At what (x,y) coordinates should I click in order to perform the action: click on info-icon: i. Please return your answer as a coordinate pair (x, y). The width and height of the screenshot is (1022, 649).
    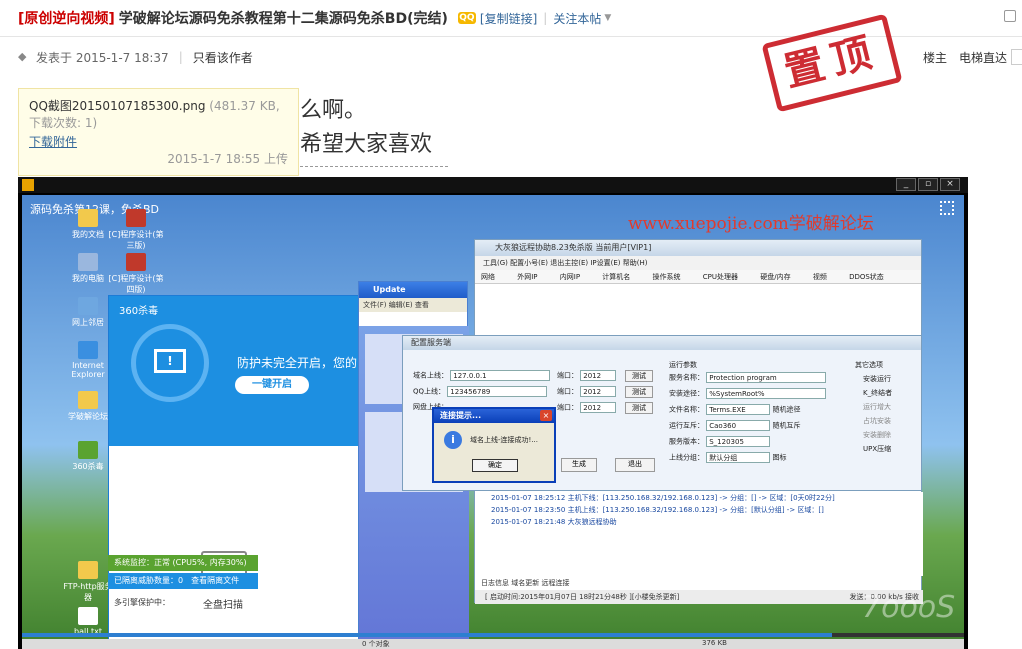
    Looking at the image, I should click on (453, 440).